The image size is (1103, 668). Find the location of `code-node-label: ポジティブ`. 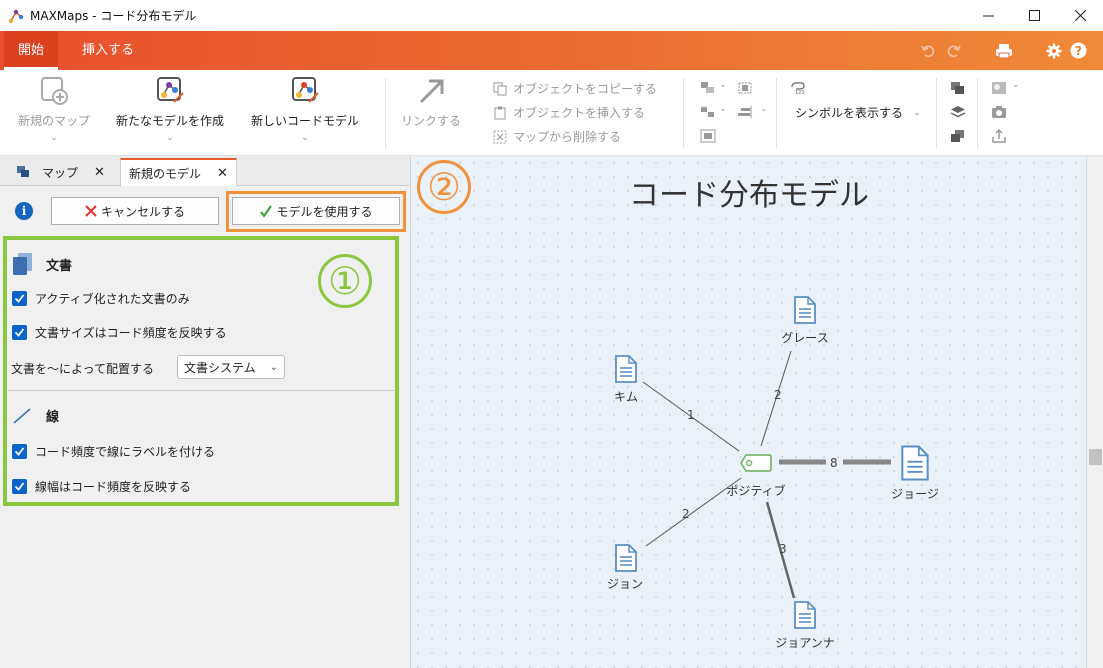

code-node-label: ポジティブ is located at coordinates (756, 491).